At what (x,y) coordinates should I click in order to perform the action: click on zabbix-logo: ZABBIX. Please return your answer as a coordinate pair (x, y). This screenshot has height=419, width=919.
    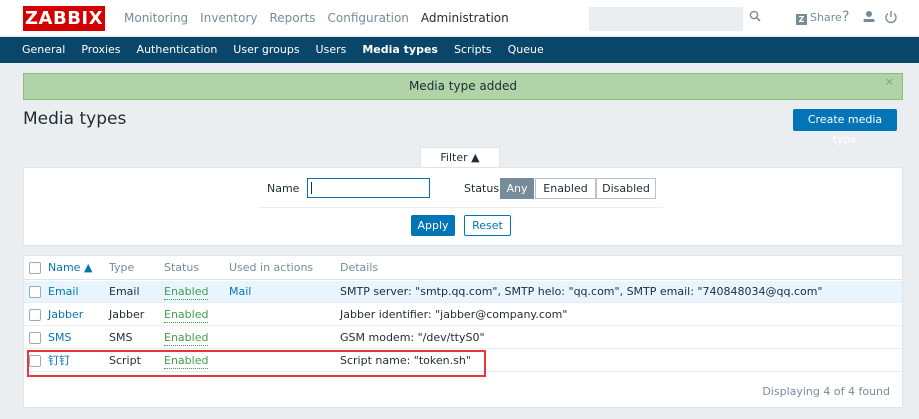
    Looking at the image, I should click on (64, 18).